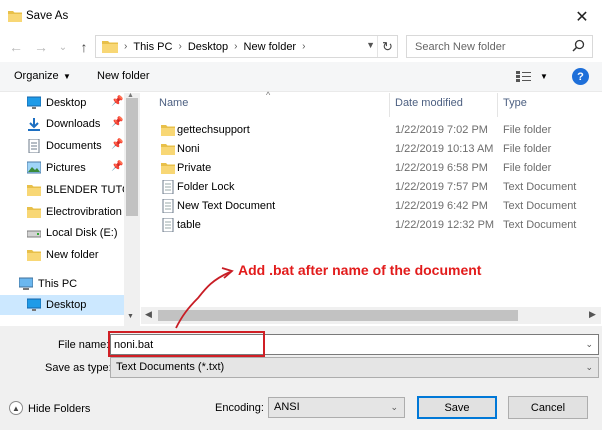 The width and height of the screenshot is (602, 430). I want to click on organize-button: Organize, so click(36, 76).